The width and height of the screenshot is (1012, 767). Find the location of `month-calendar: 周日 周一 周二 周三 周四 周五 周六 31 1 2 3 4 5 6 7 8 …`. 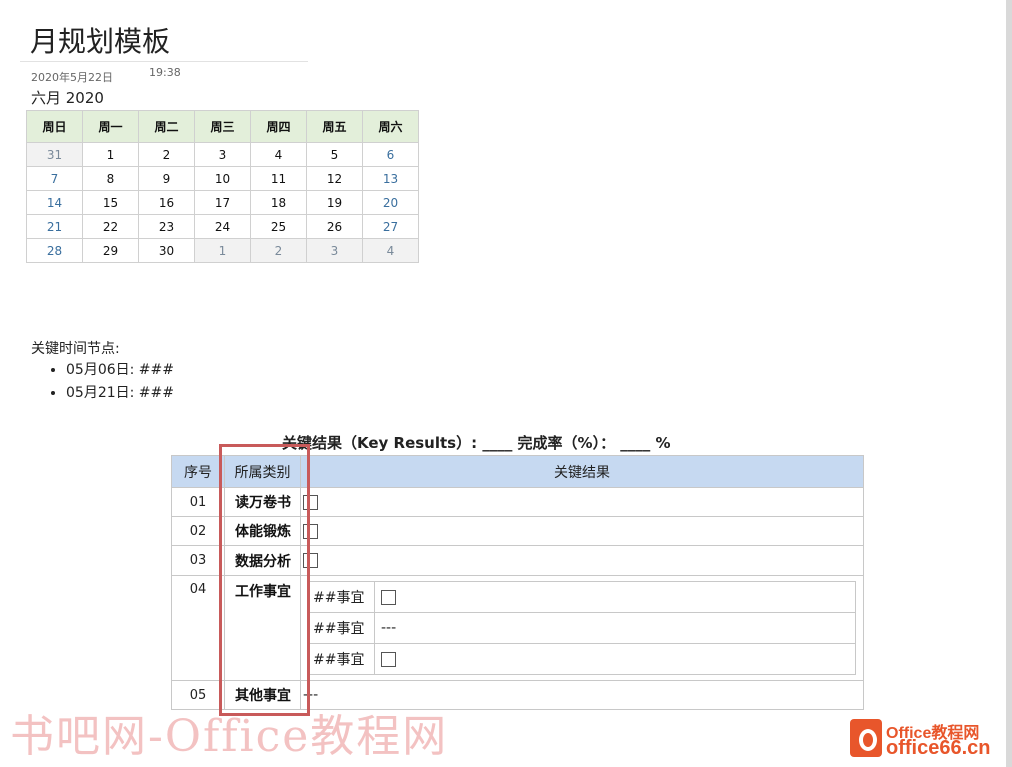

month-calendar: 周日 周一 周二 周三 周四 周五 周六 31 1 2 3 4 5 6 7 8 … is located at coordinates (222, 186).